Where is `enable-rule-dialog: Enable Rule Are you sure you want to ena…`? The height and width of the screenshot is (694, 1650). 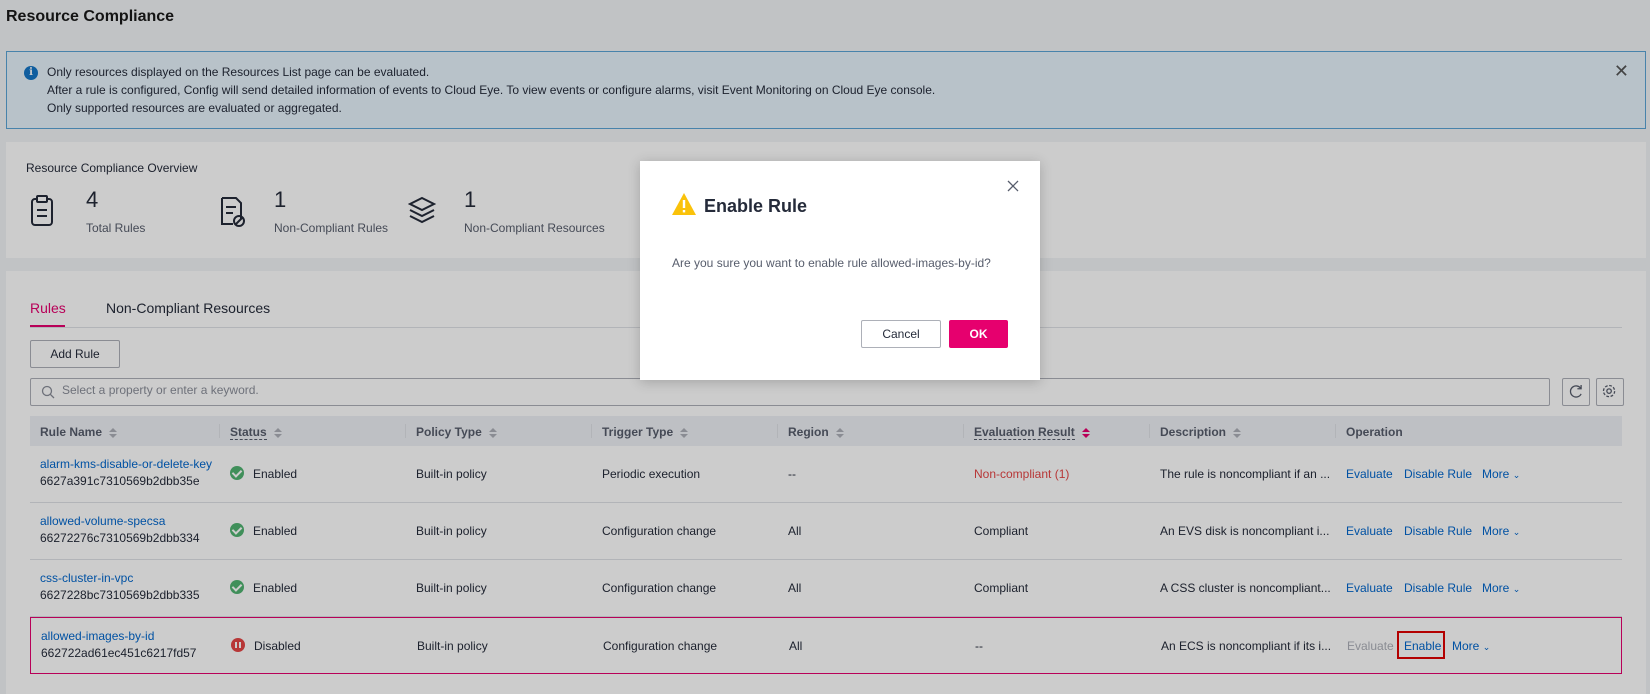
enable-rule-dialog: Enable Rule Are you sure you want to ena… is located at coordinates (840, 270).